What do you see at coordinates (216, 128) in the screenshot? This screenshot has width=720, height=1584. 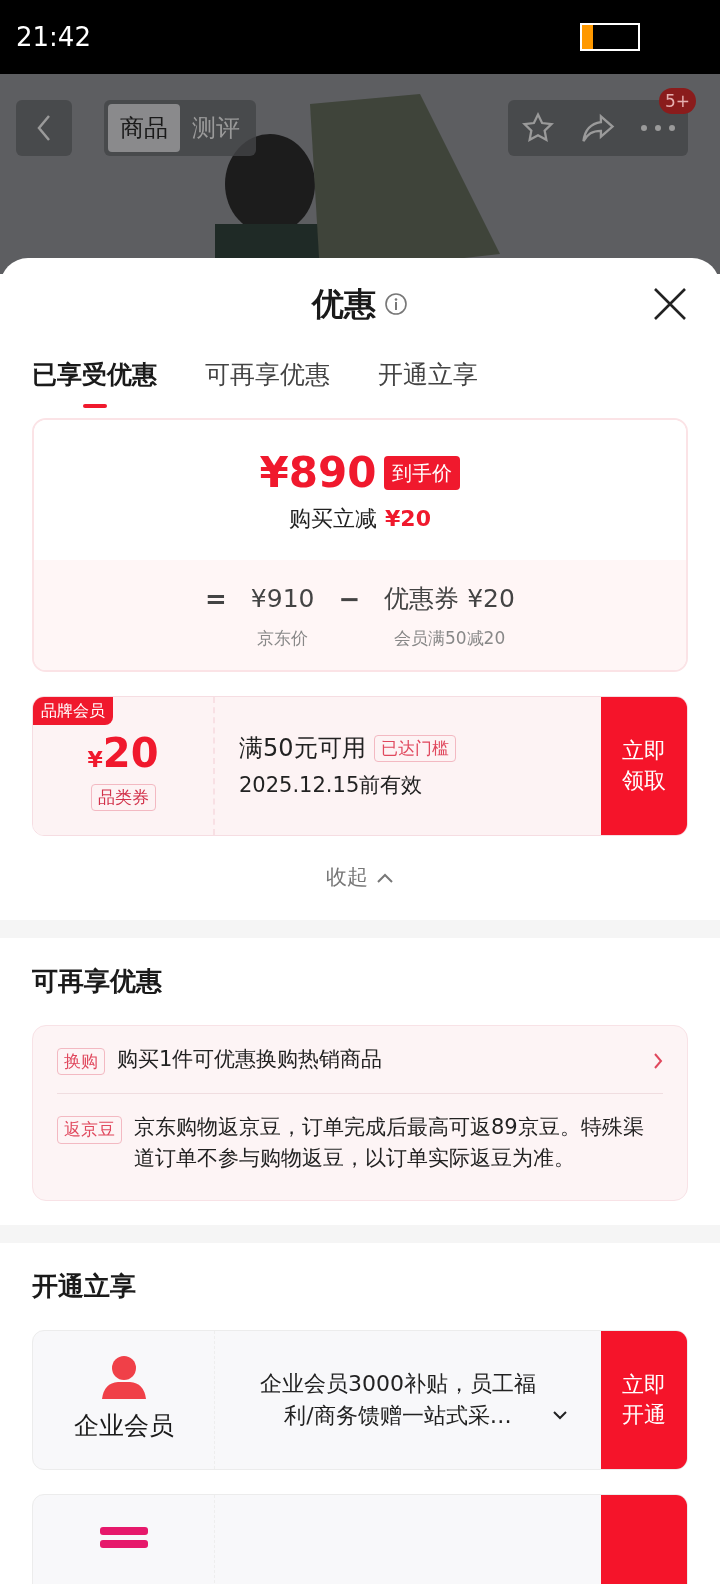 I see `nav-tab: 测评` at bounding box center [216, 128].